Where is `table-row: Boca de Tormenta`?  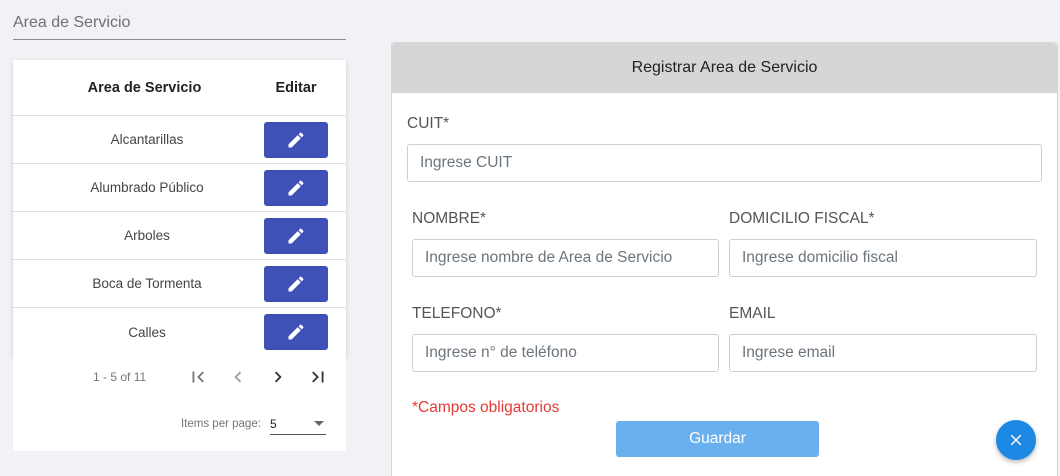
table-row: Boca de Tormenta is located at coordinates (179, 284).